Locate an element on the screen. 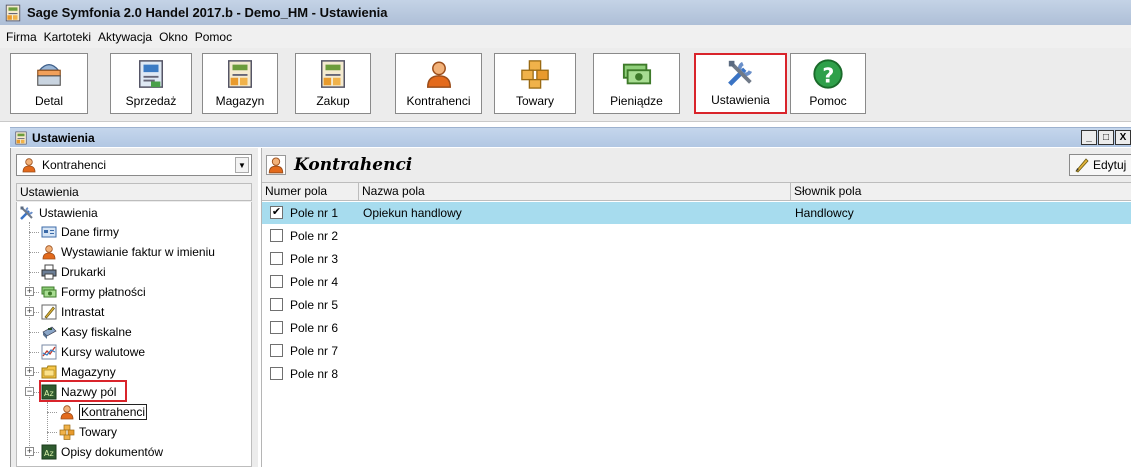 This screenshot has height=467, width=1131. tree-item-drukarki: Drukarki is located at coordinates (73, 272).